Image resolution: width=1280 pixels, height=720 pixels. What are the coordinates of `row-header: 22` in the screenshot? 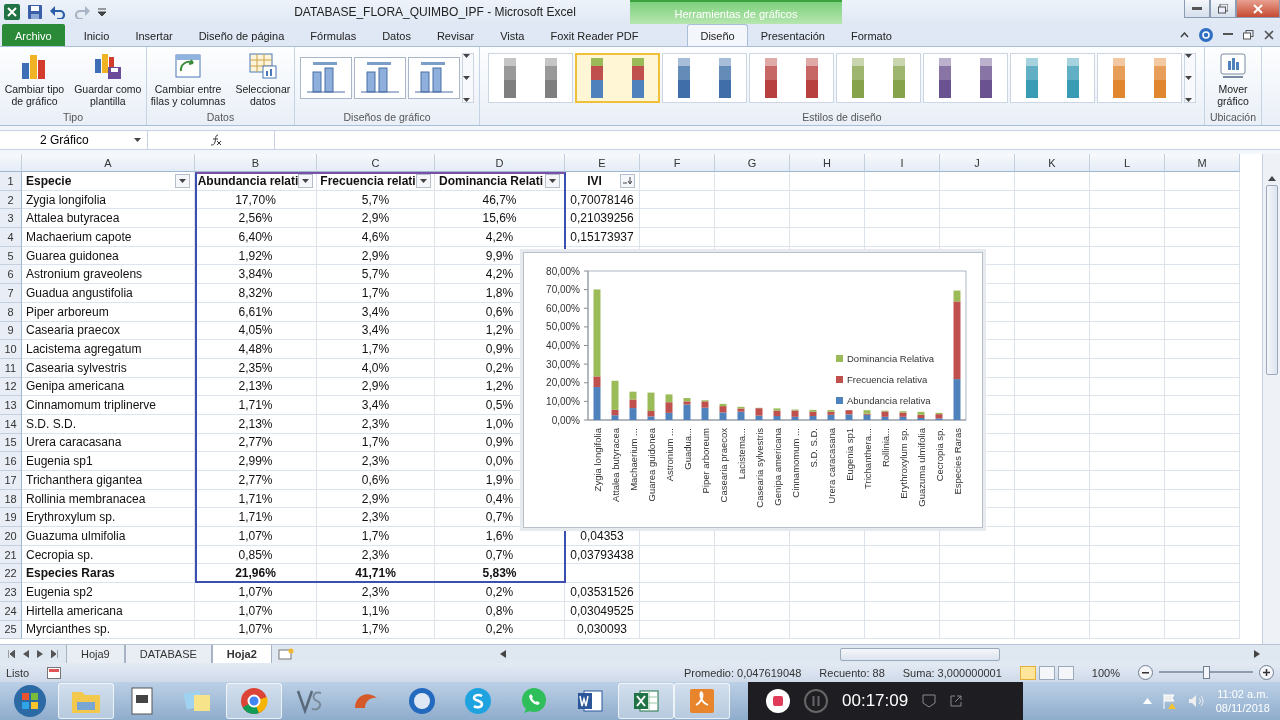 It's located at (11, 574).